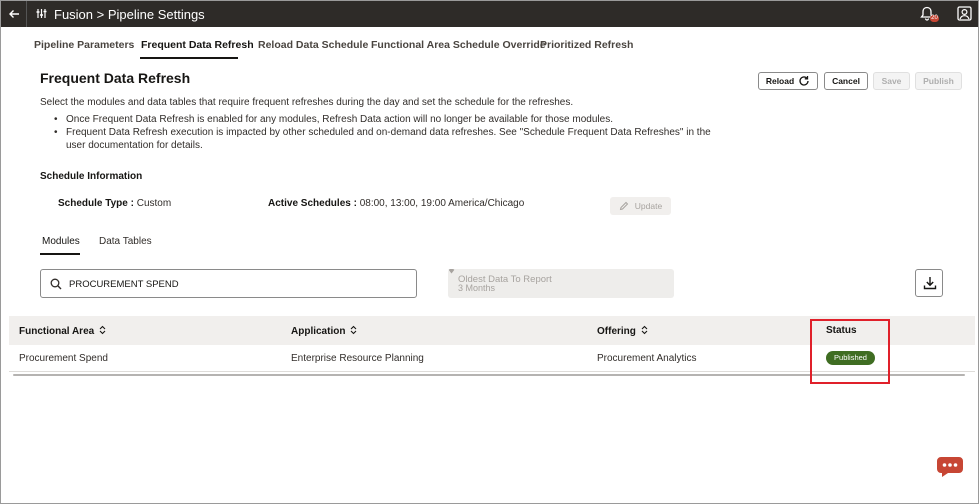 The width and height of the screenshot is (979, 504). Describe the element at coordinates (189, 58) in the screenshot. I see `active-tab-indicator` at that location.